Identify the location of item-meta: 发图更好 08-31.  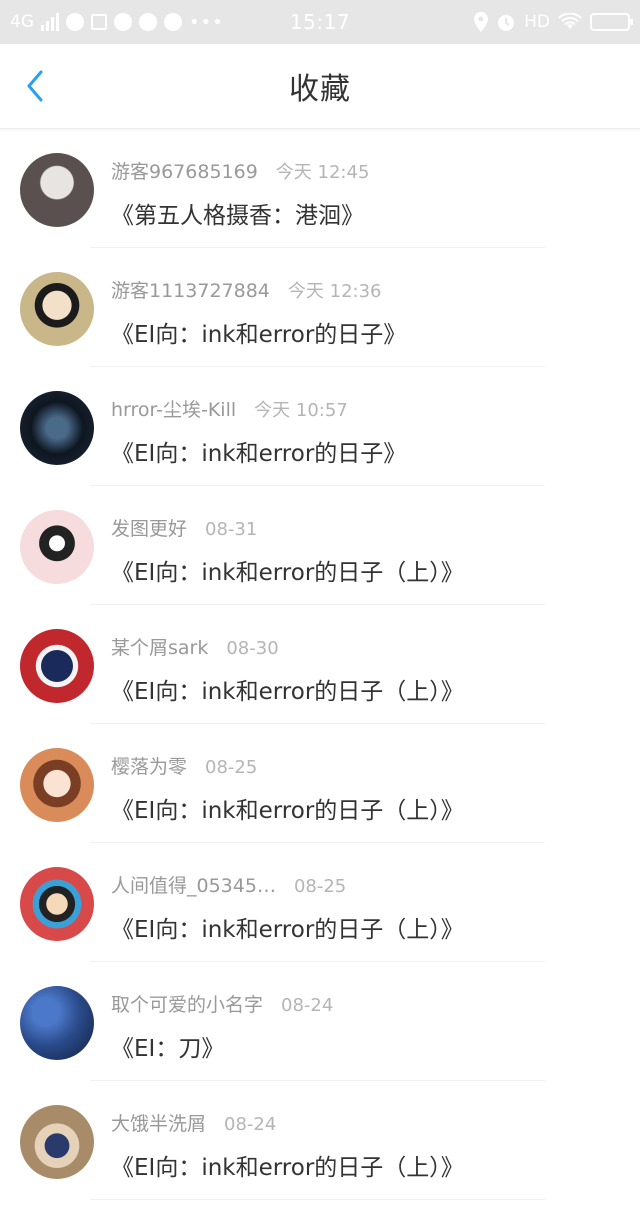
(184, 527).